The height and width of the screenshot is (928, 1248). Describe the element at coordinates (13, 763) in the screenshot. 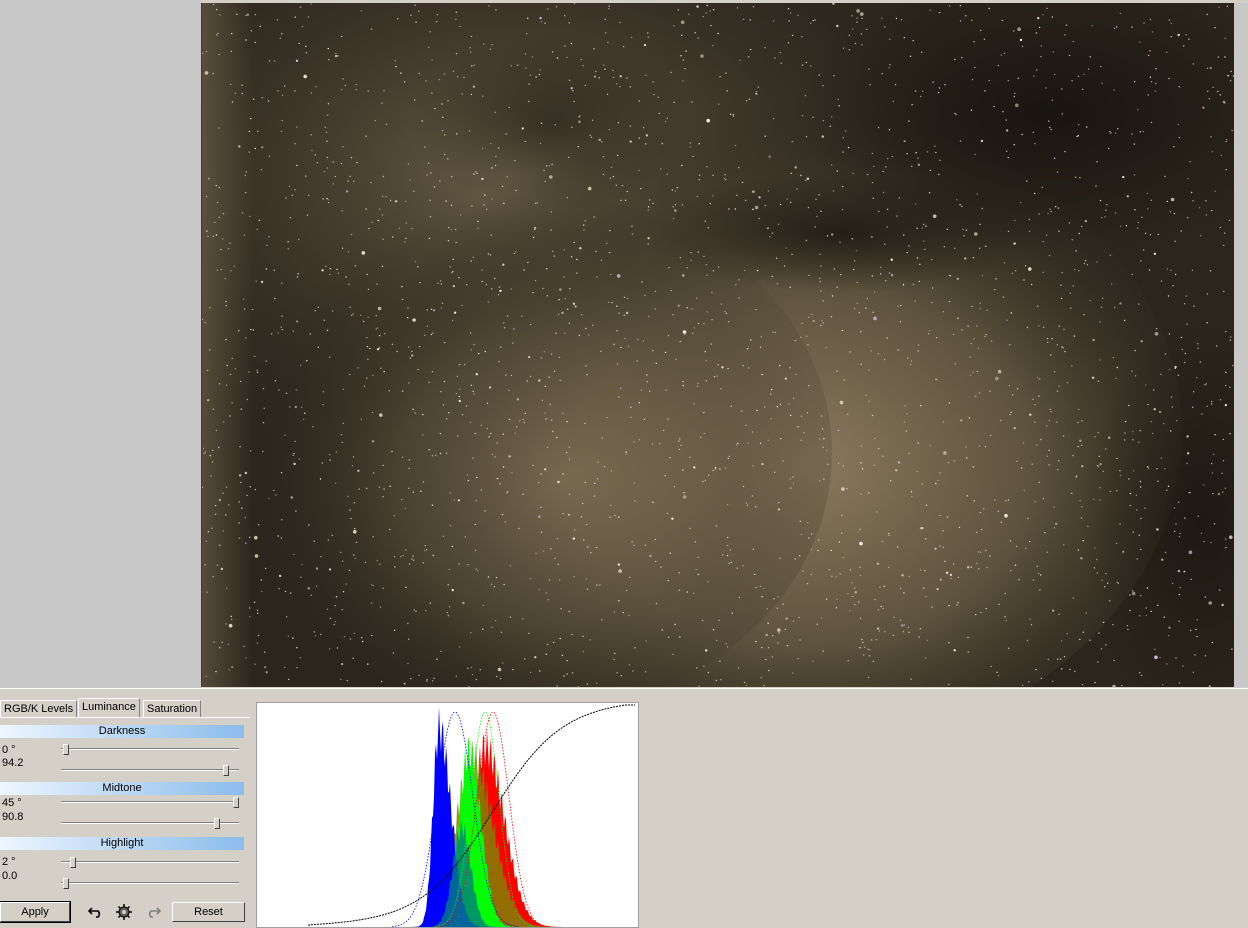

I see `darkness-value: 94.2` at that location.